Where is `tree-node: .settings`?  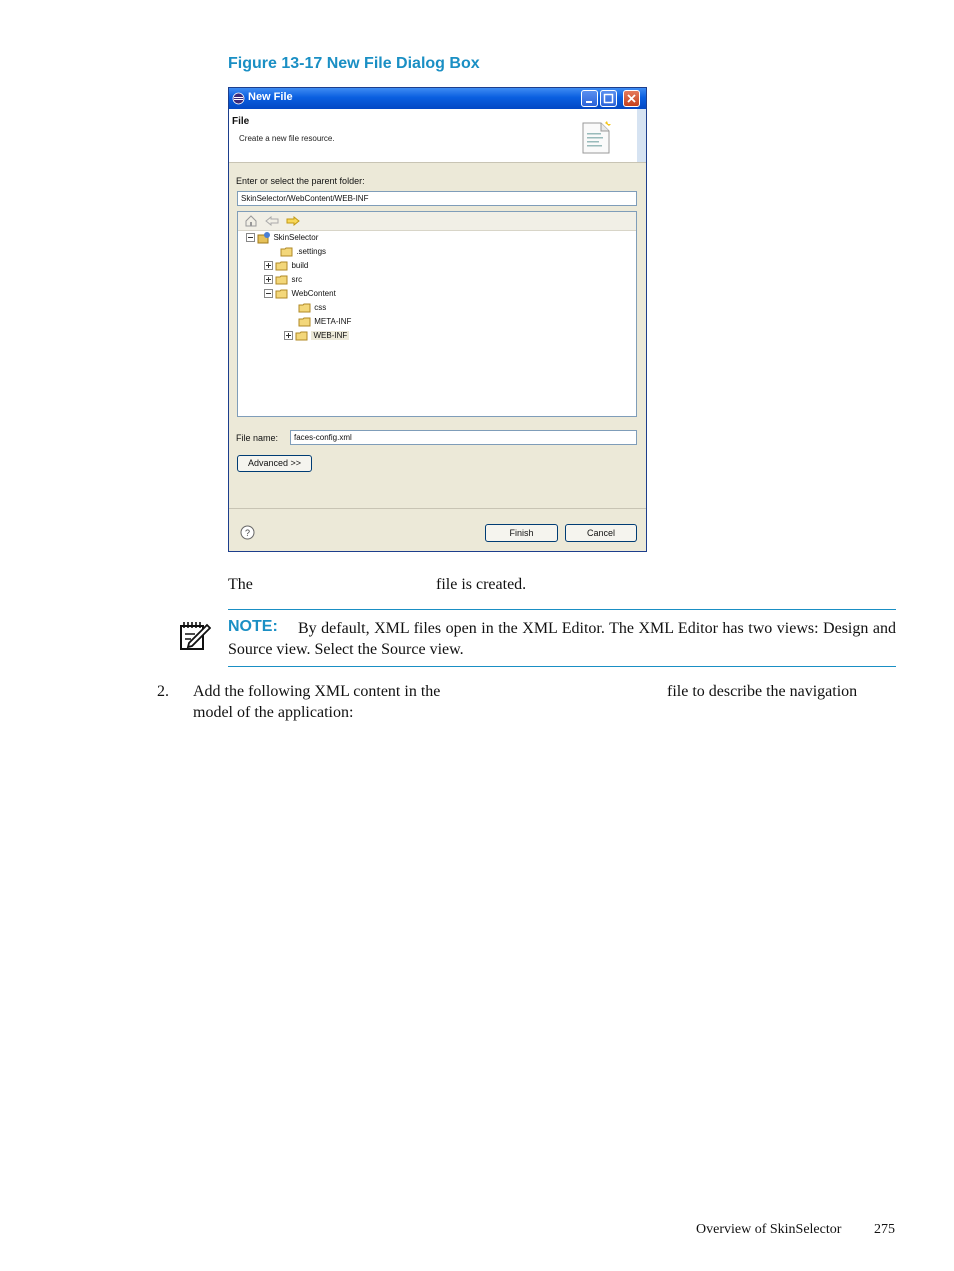
tree-node: .settings is located at coordinates (303, 252).